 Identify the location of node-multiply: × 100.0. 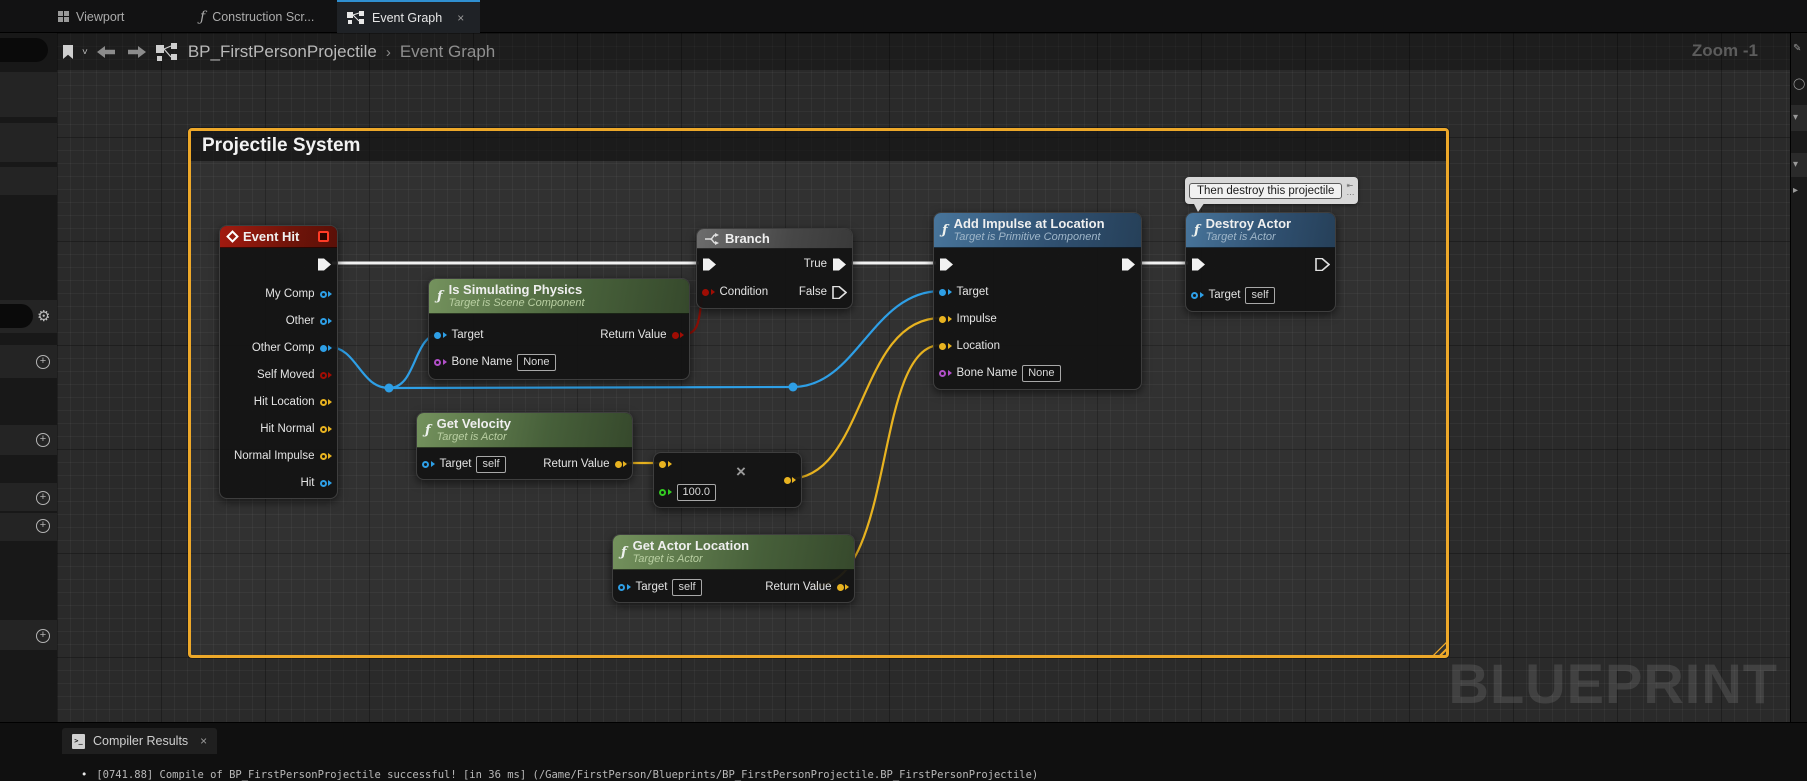
(727, 480).